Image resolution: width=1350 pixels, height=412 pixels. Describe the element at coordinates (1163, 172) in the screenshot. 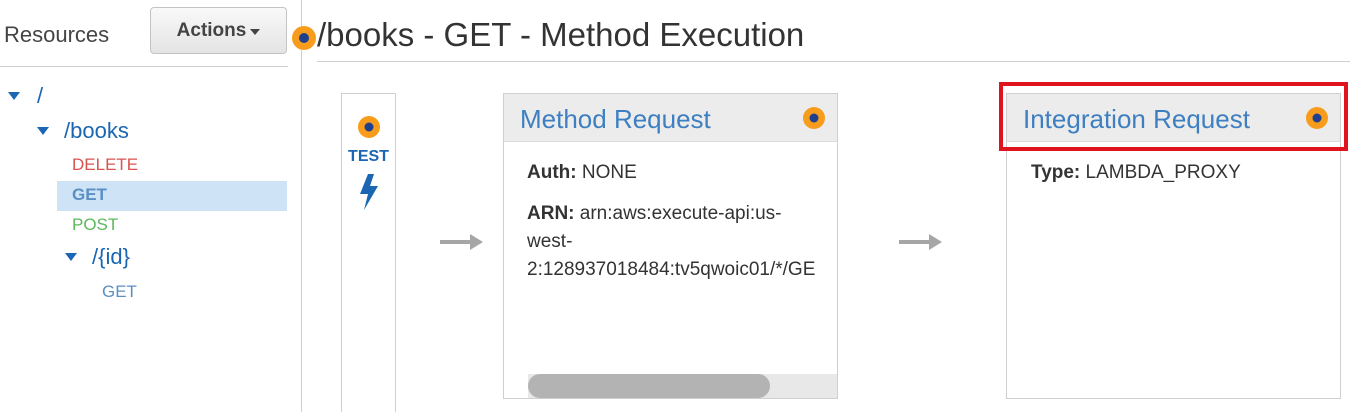

I see `type-value: LAMBDA_PROXY` at that location.